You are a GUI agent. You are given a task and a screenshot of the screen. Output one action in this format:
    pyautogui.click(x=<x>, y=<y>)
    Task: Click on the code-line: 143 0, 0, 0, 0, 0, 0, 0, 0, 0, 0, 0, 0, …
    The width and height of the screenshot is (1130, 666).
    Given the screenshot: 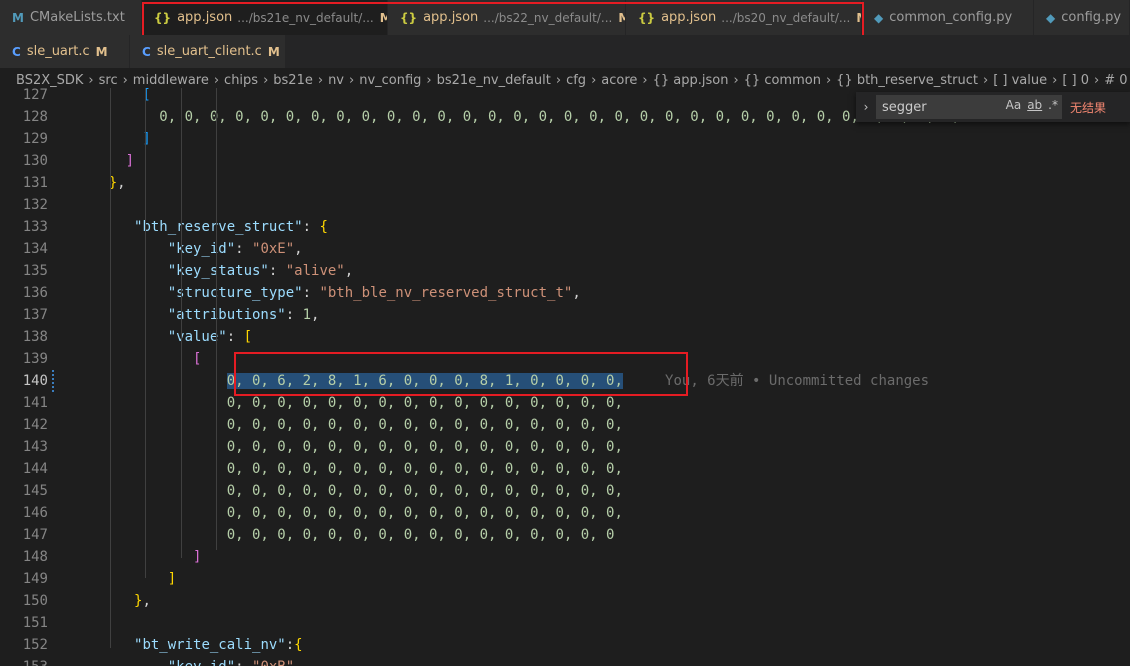 What is the action you would take?
    pyautogui.click(x=565, y=447)
    